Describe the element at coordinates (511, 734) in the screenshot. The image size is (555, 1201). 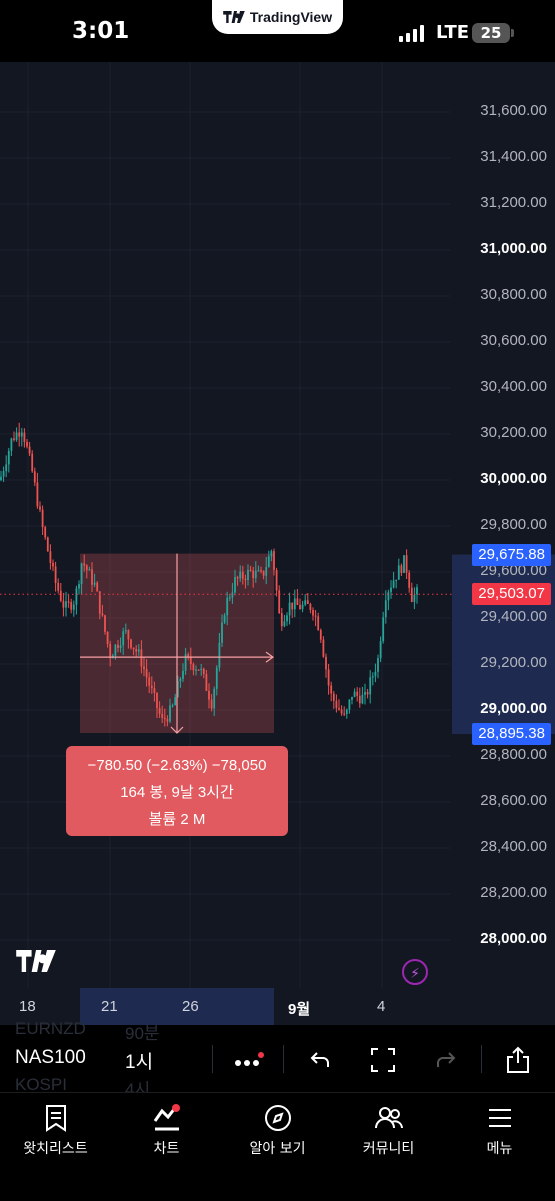
I see `low-price-tag: 28,895.38` at that location.